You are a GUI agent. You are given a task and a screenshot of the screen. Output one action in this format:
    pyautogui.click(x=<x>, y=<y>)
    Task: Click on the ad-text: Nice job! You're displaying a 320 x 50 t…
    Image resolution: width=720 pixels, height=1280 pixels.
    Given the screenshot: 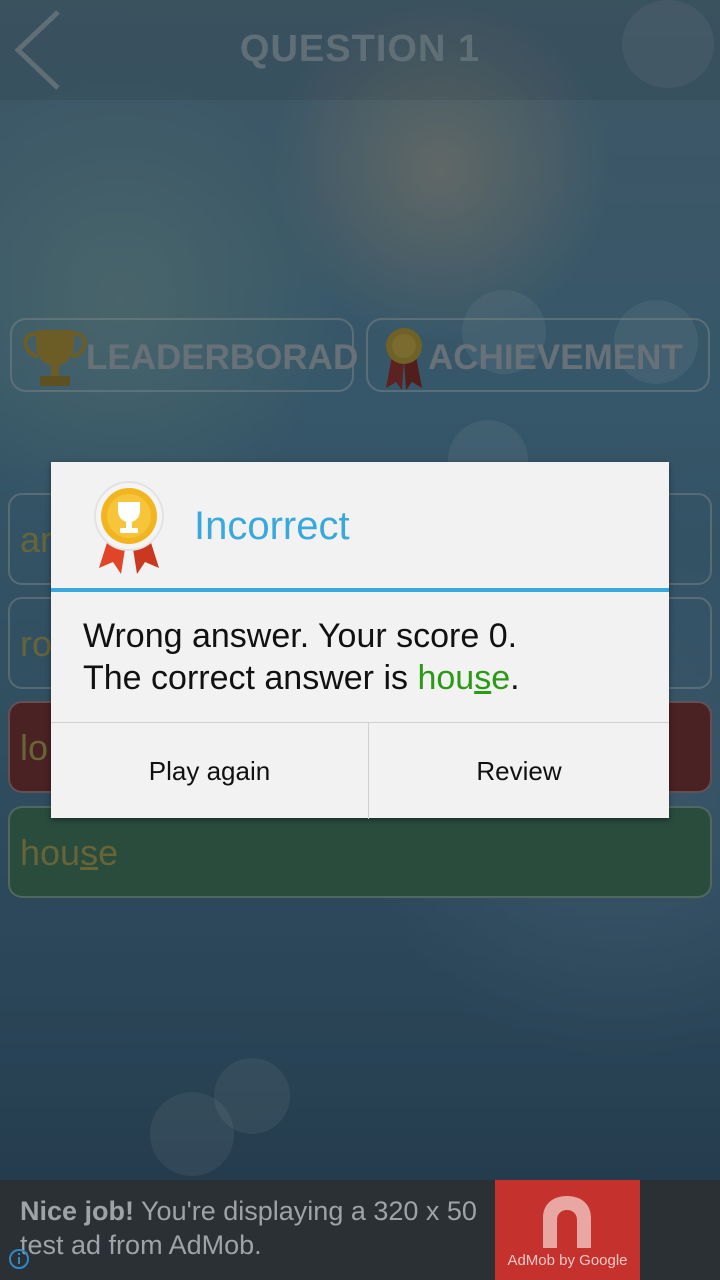 What is the action you would take?
    pyautogui.click(x=248, y=1228)
    